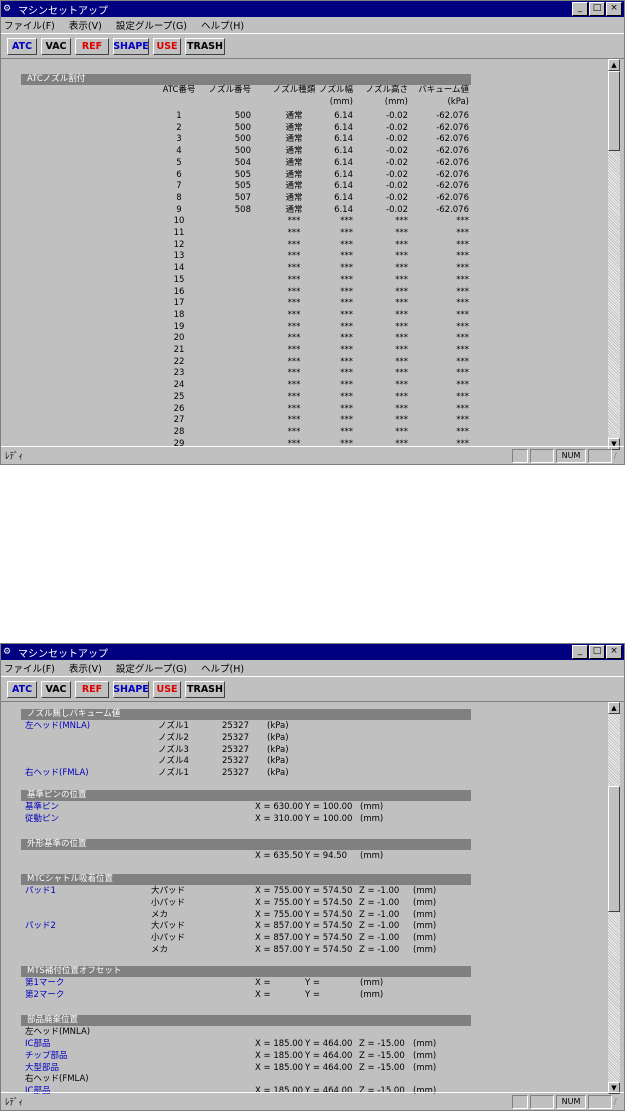 This screenshot has height=1111, width=625. Describe the element at coordinates (179, 116) in the screenshot. I see `atc-number-cell: 1` at that location.